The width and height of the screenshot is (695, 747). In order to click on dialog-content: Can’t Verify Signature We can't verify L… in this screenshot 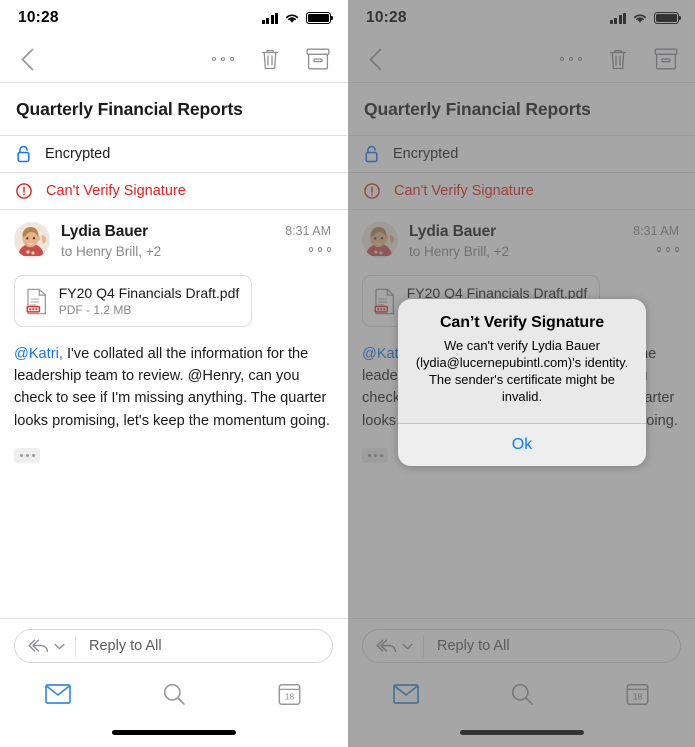, I will do `click(522, 361)`.